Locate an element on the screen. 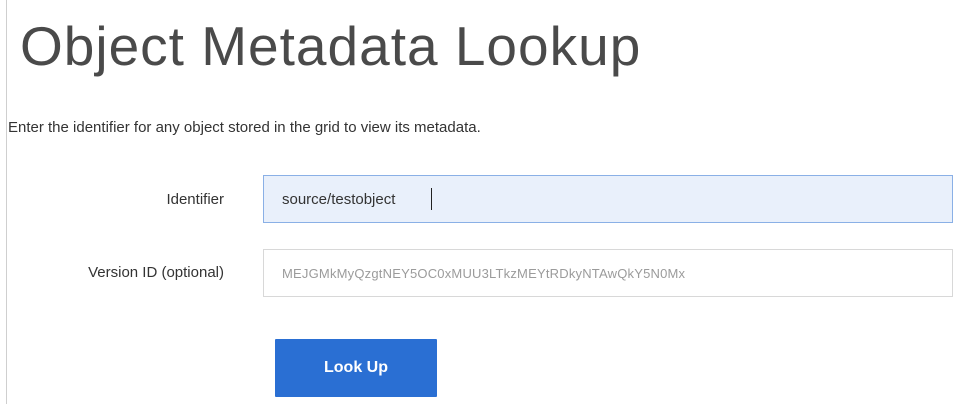 The height and width of the screenshot is (404, 953). version-id-input is located at coordinates (608, 273).